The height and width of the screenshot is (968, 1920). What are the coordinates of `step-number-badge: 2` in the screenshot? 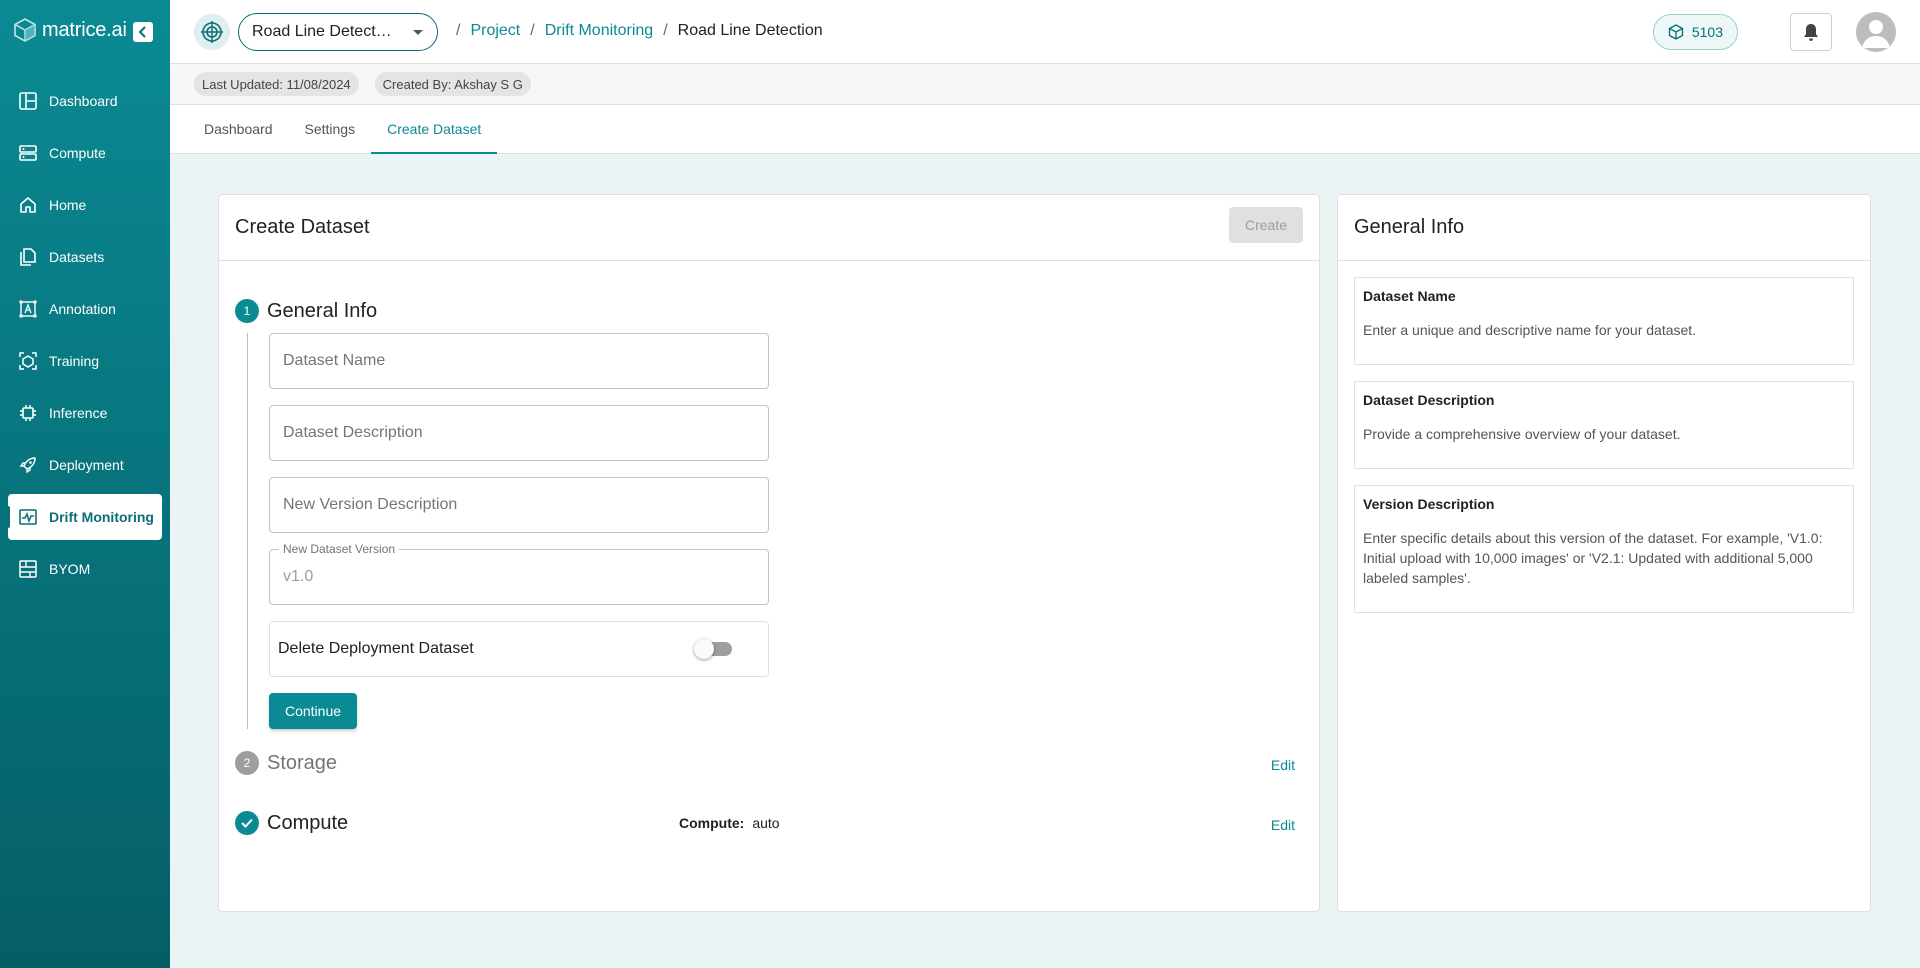 It's located at (247, 763).